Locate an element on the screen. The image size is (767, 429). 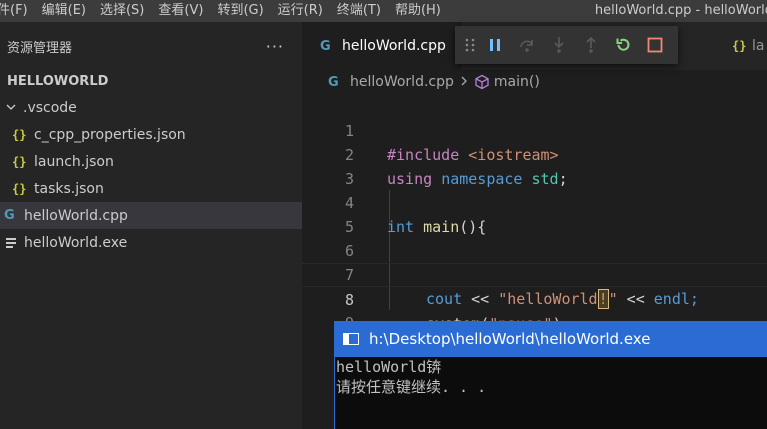
tab-label: la is located at coordinates (758, 46).